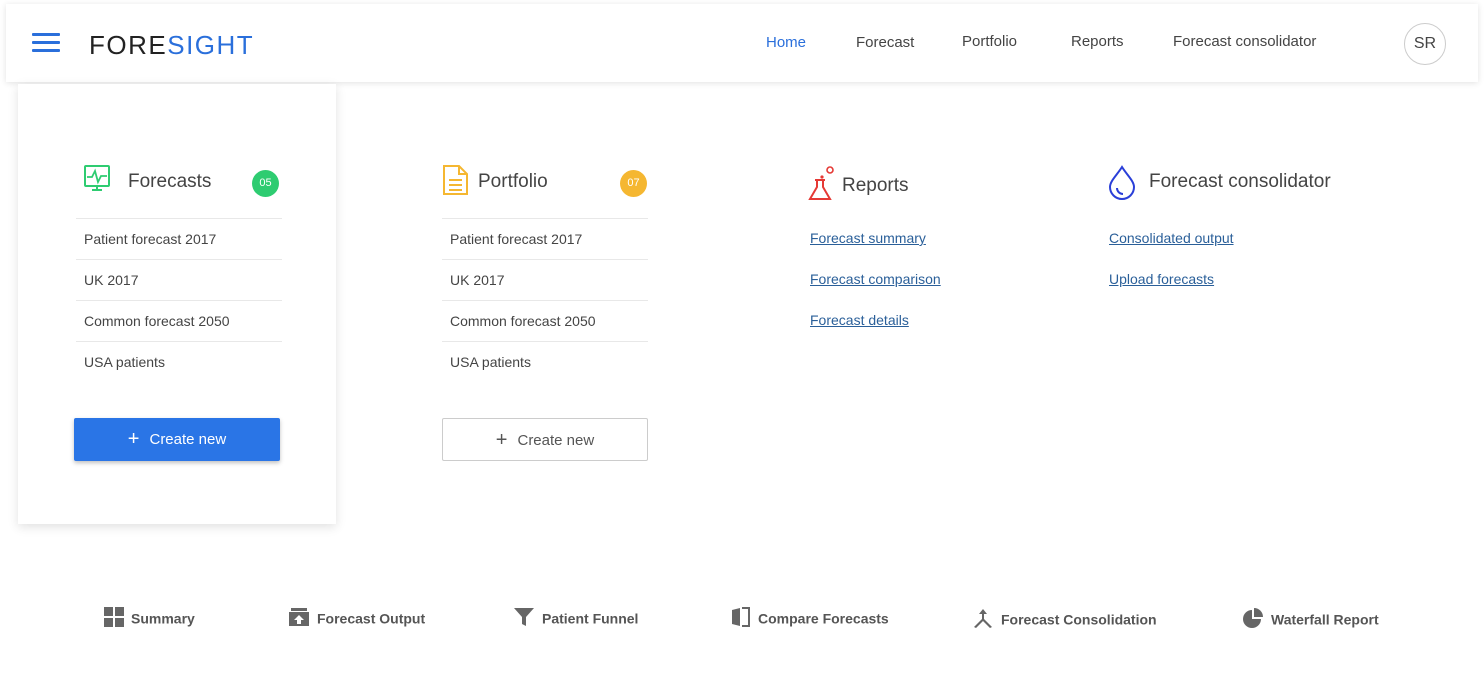  Describe the element at coordinates (823, 618) in the screenshot. I see `toolbar-compare-forecasts-label: Compare Forecasts` at that location.